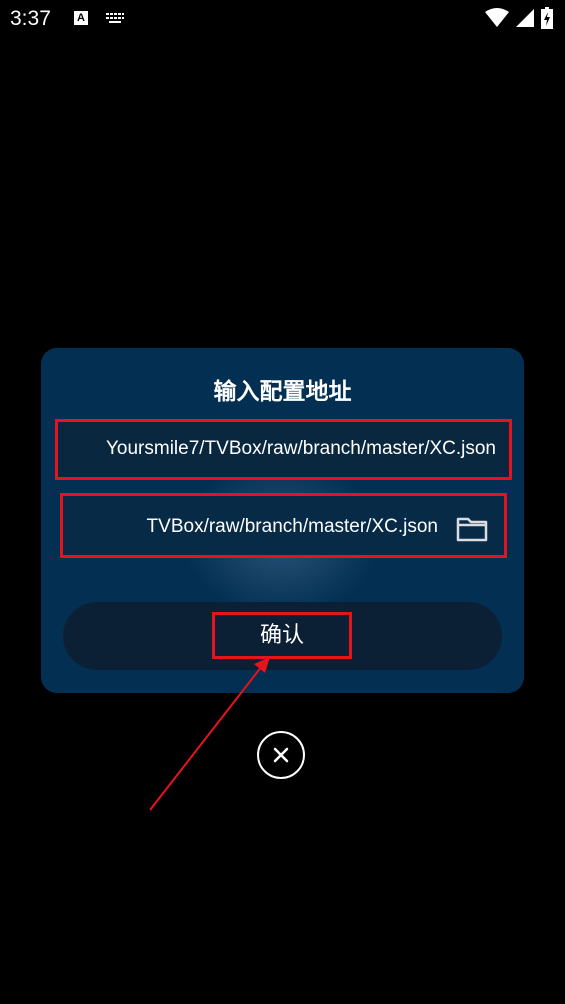 The width and height of the screenshot is (565, 1004). What do you see at coordinates (81, 18) in the screenshot?
I see `text-badge-icon: A` at bounding box center [81, 18].